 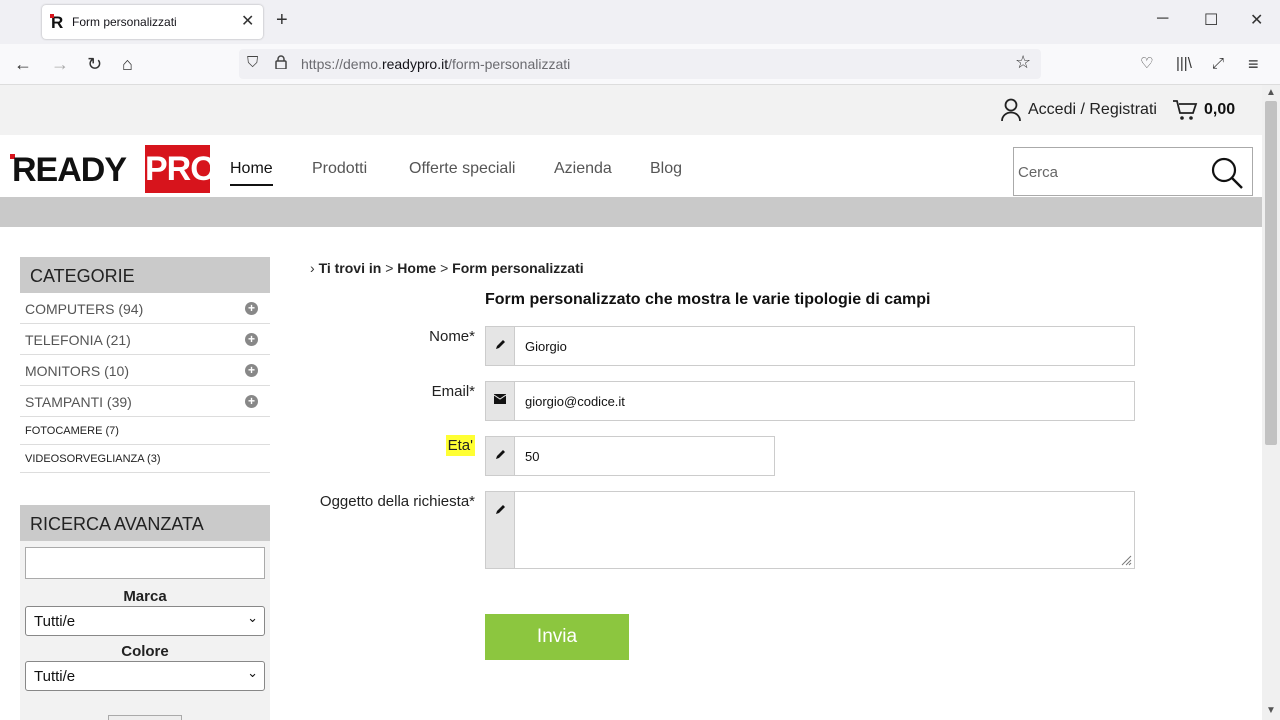 I want to click on header-divider-band, so click(x=631, y=212).